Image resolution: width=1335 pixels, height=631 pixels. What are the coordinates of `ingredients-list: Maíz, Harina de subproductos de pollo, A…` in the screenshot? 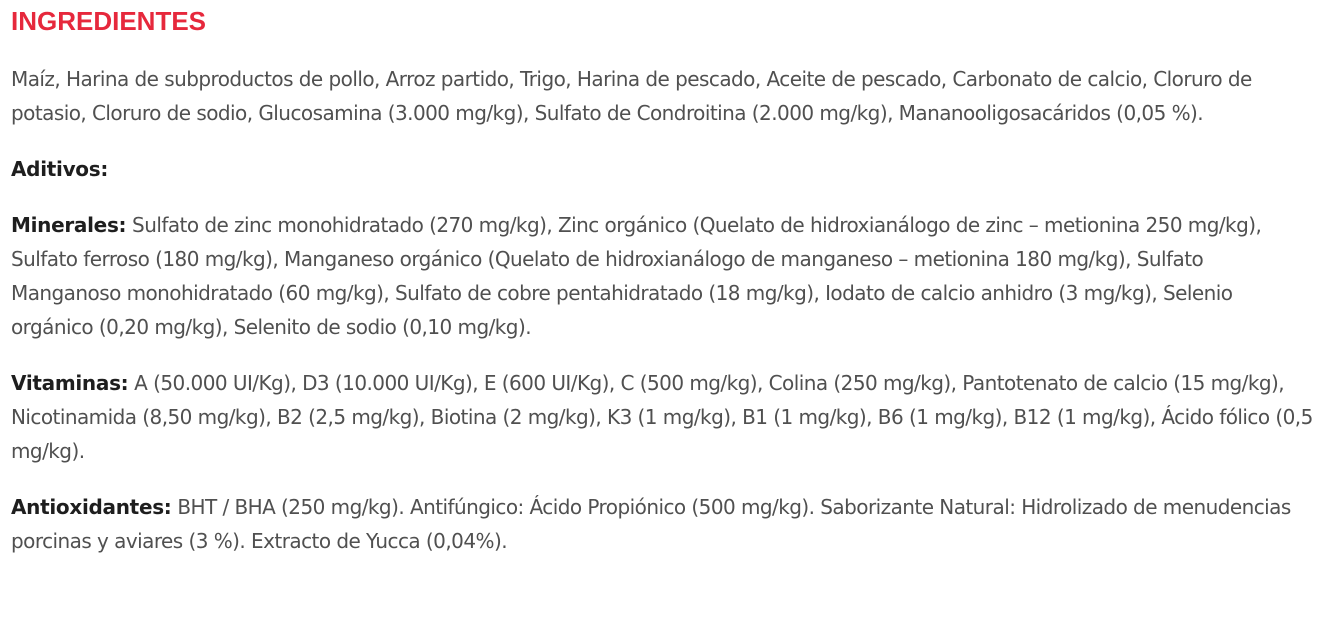 It's located at (663, 96).